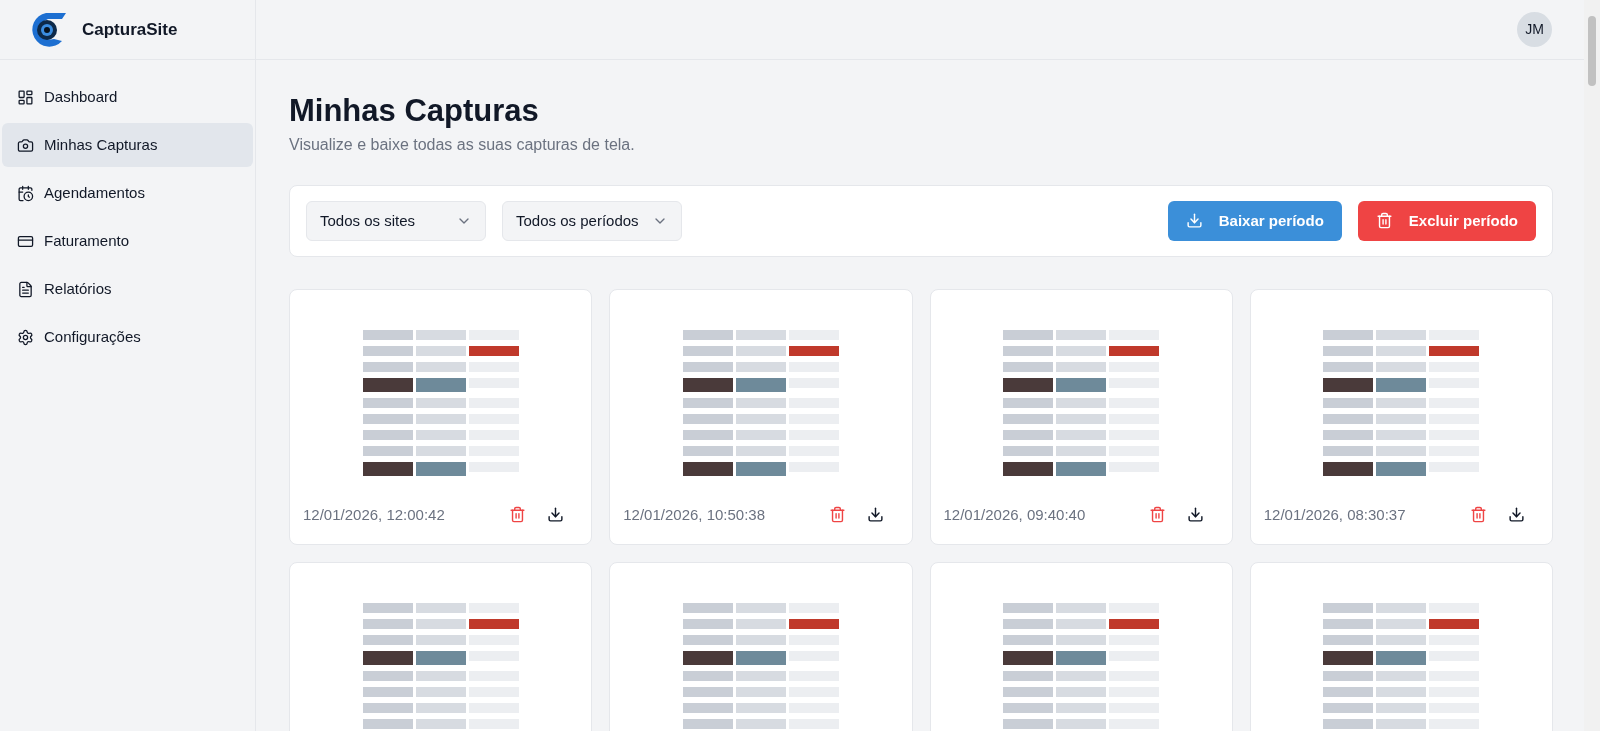 This screenshot has height=731, width=1600. What do you see at coordinates (25, 97) in the screenshot?
I see `dashboard-icon` at bounding box center [25, 97].